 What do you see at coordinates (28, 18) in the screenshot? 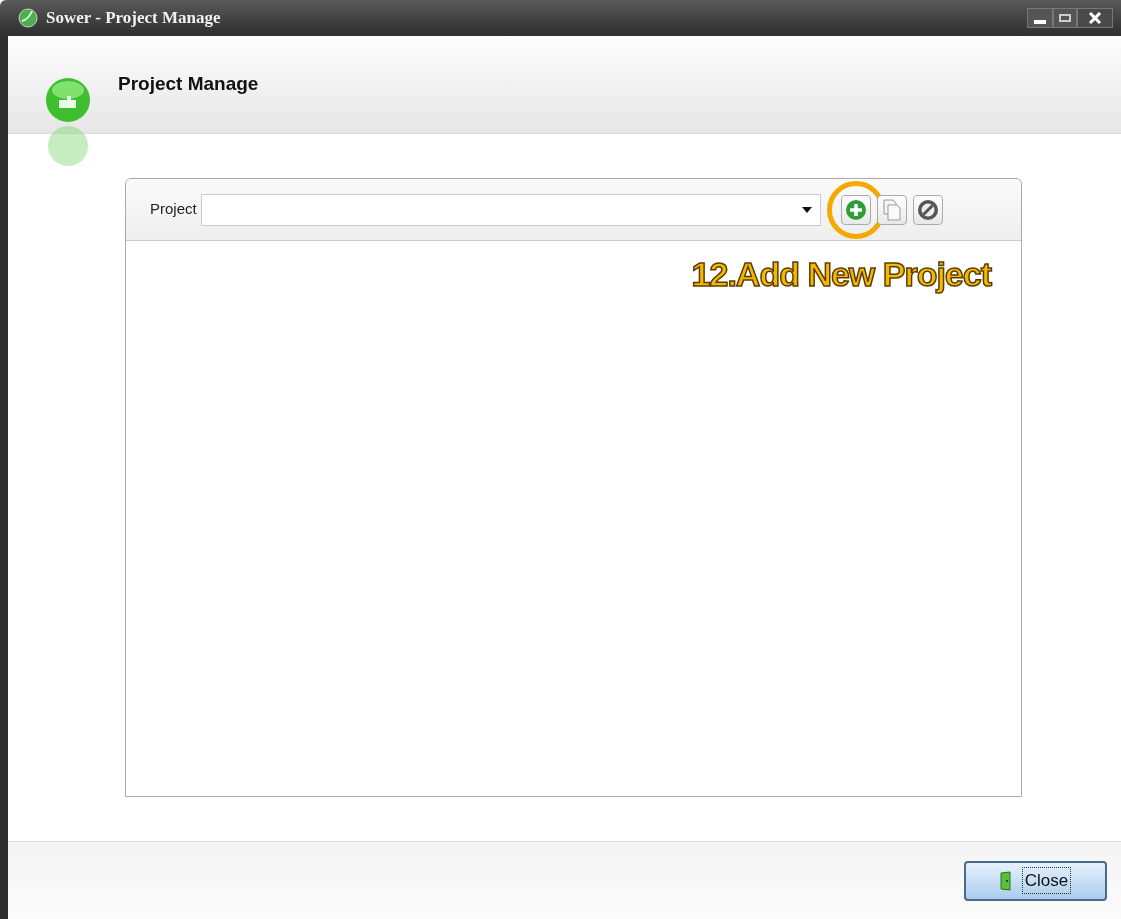
I see `globe-icon` at bounding box center [28, 18].